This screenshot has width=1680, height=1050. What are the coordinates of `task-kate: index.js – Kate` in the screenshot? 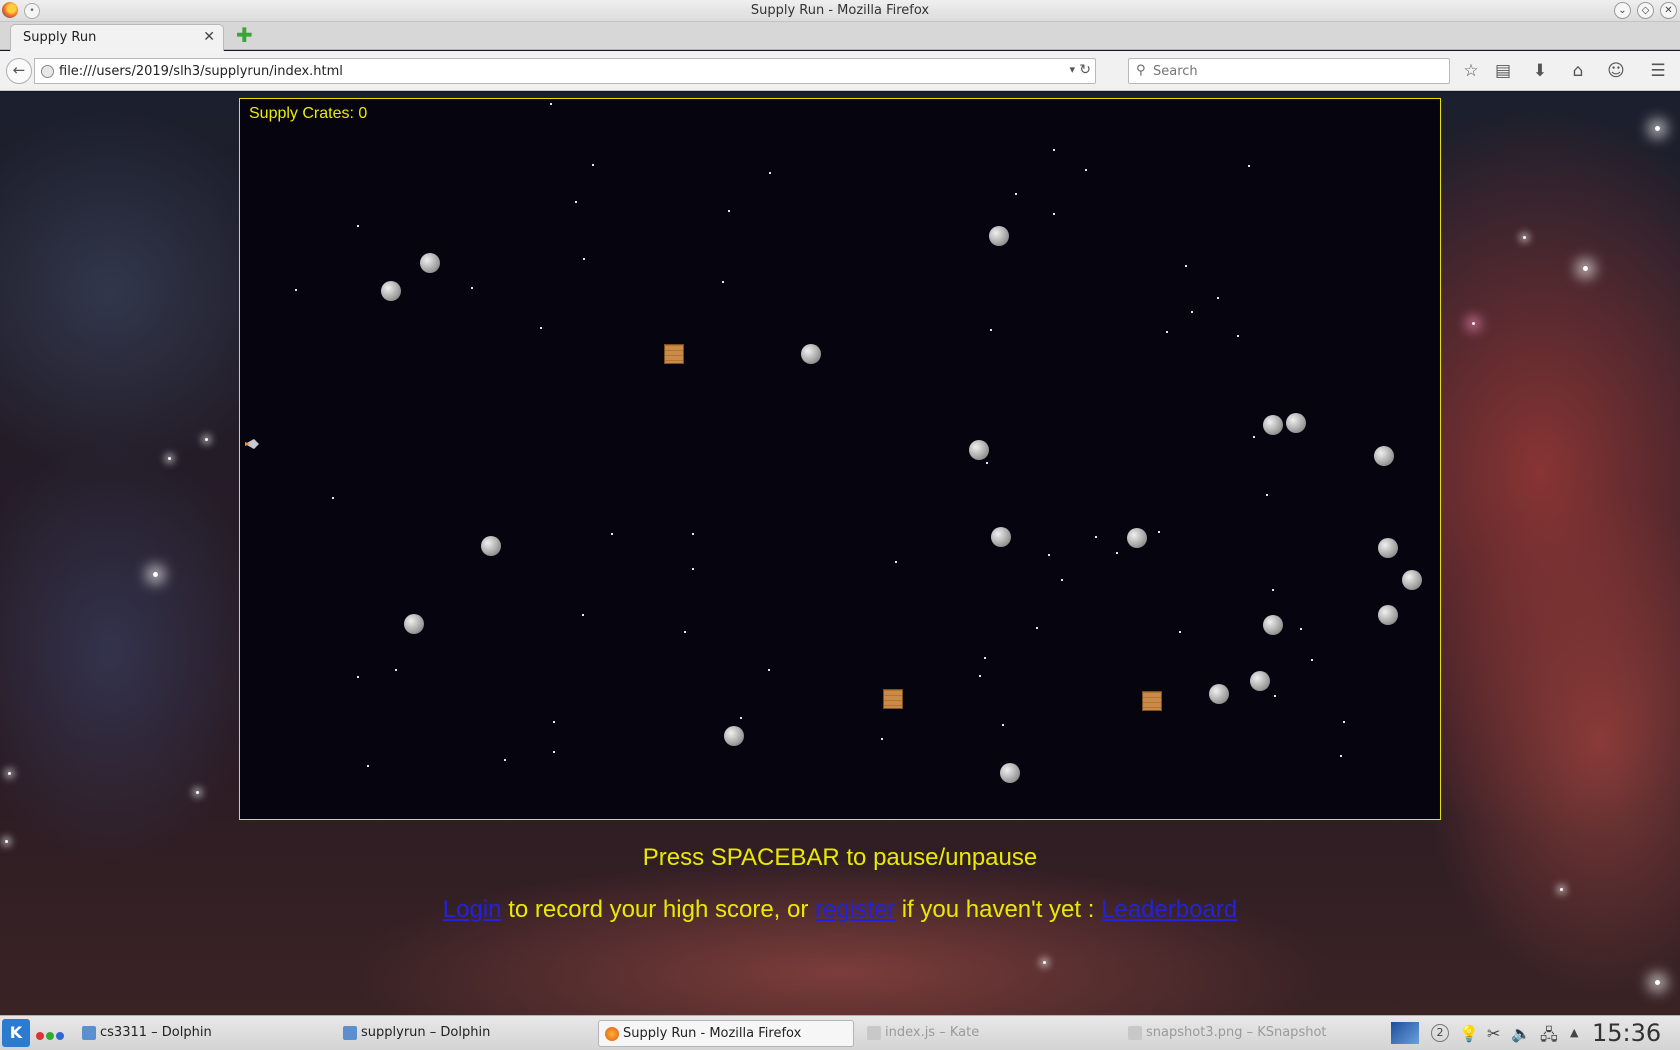 It's located at (981, 1033).